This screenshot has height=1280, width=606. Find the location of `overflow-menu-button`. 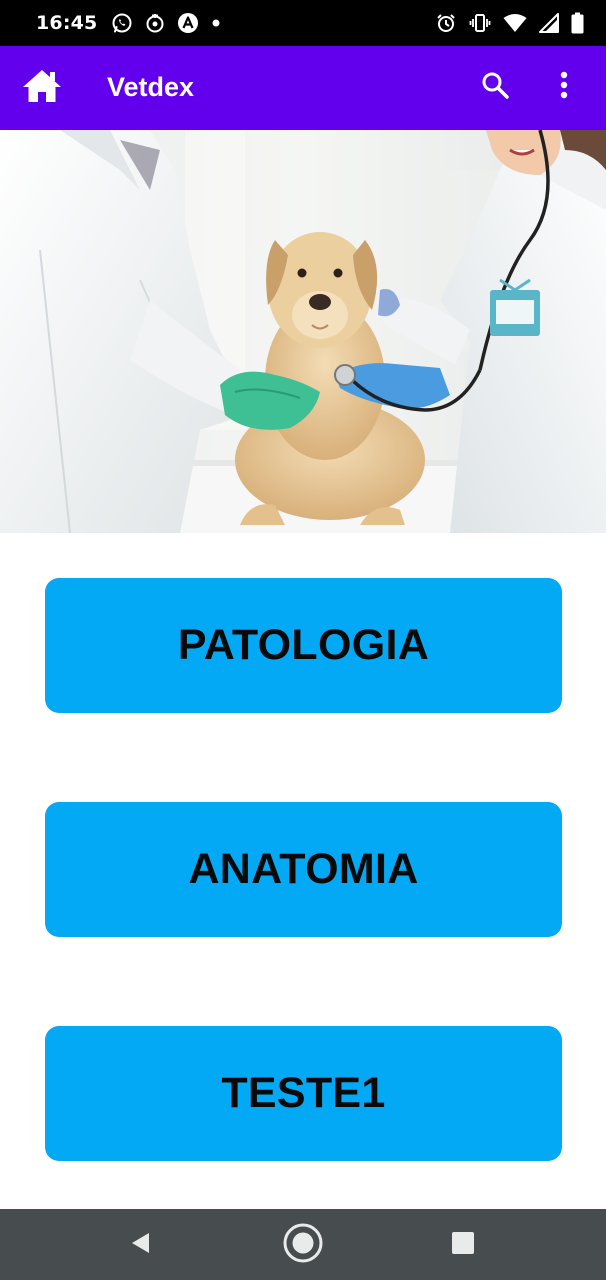

overflow-menu-button is located at coordinates (564, 87).